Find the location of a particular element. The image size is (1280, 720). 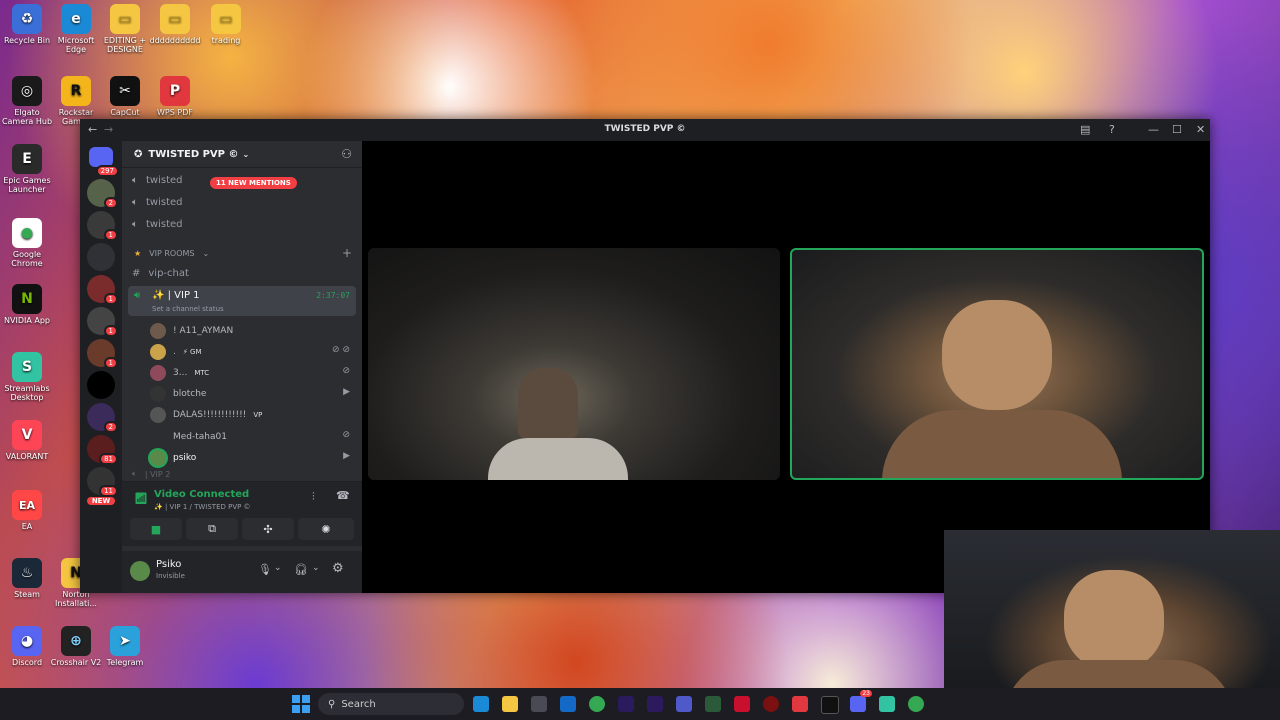

help-icon: ? is located at coordinates (1112, 129).